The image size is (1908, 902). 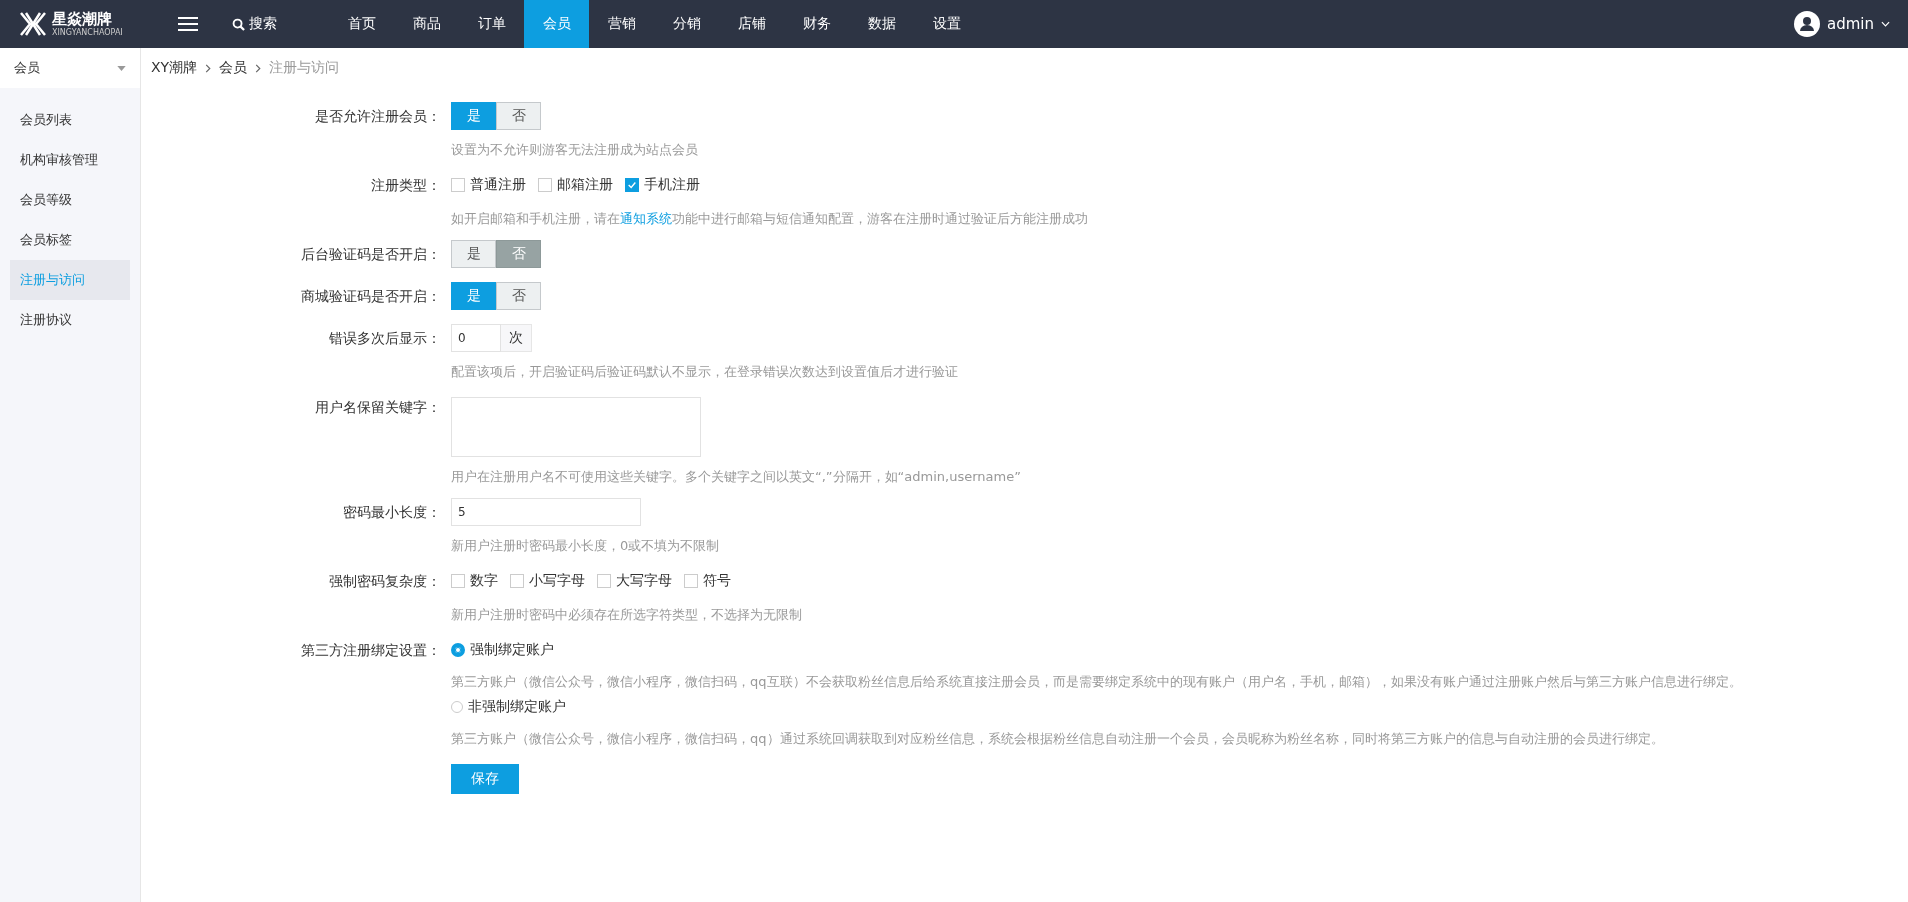 What do you see at coordinates (672, 185) in the screenshot?
I see `checkbox-label: 手机注册` at bounding box center [672, 185].